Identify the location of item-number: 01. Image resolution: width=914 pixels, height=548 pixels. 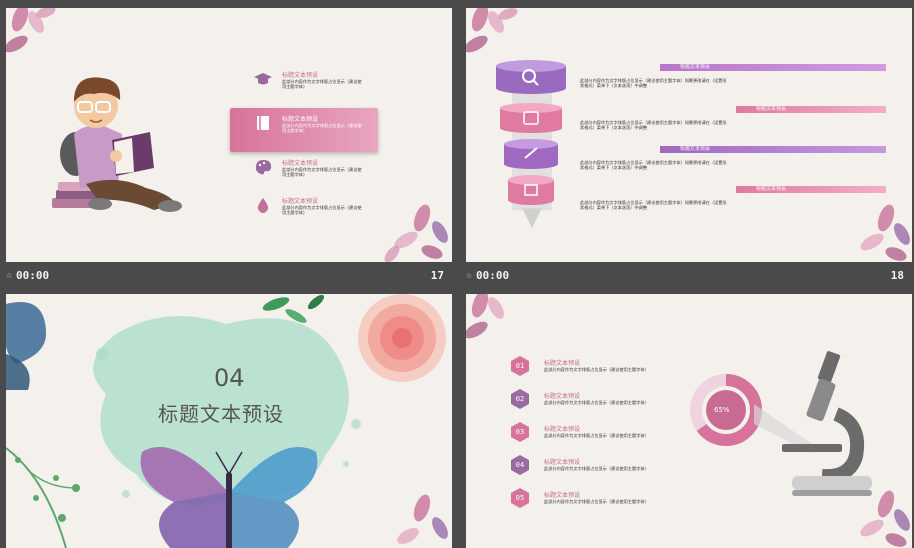
(520, 366).